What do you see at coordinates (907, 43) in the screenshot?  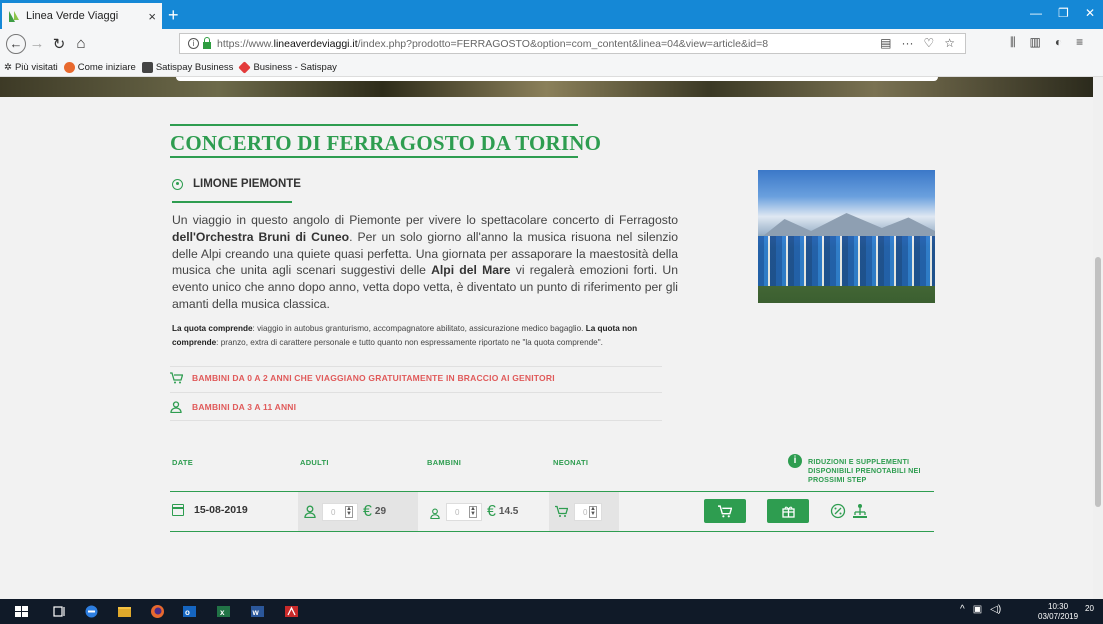 I see `page-actions-icon: ···` at bounding box center [907, 43].